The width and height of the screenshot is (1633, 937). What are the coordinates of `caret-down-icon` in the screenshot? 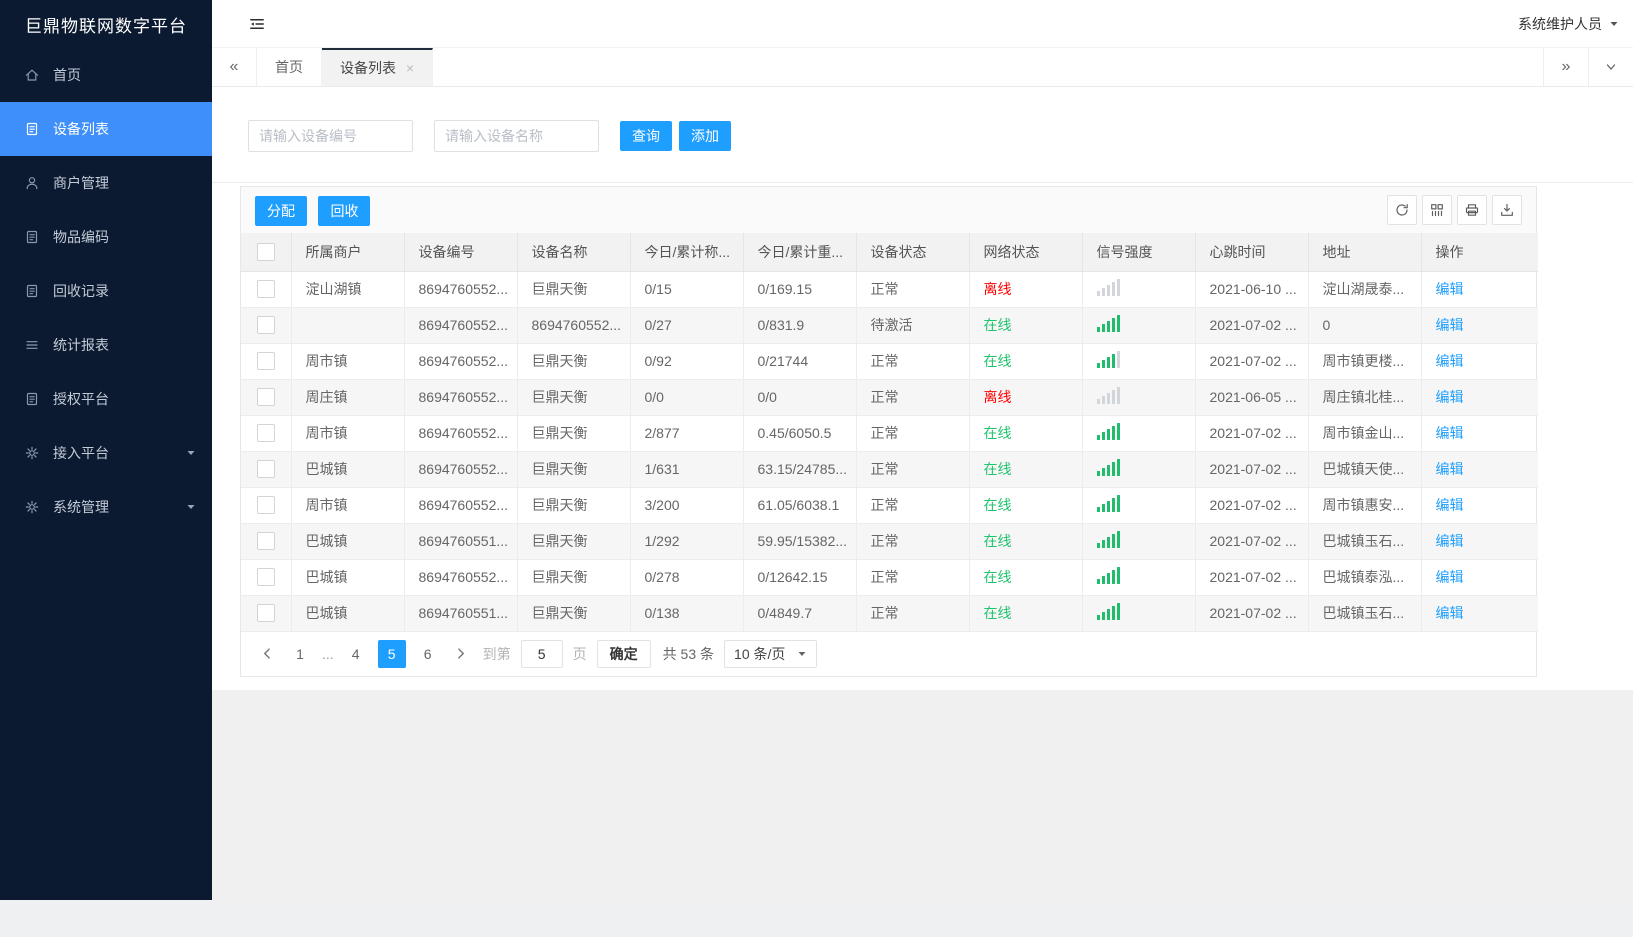 It's located at (802, 654).